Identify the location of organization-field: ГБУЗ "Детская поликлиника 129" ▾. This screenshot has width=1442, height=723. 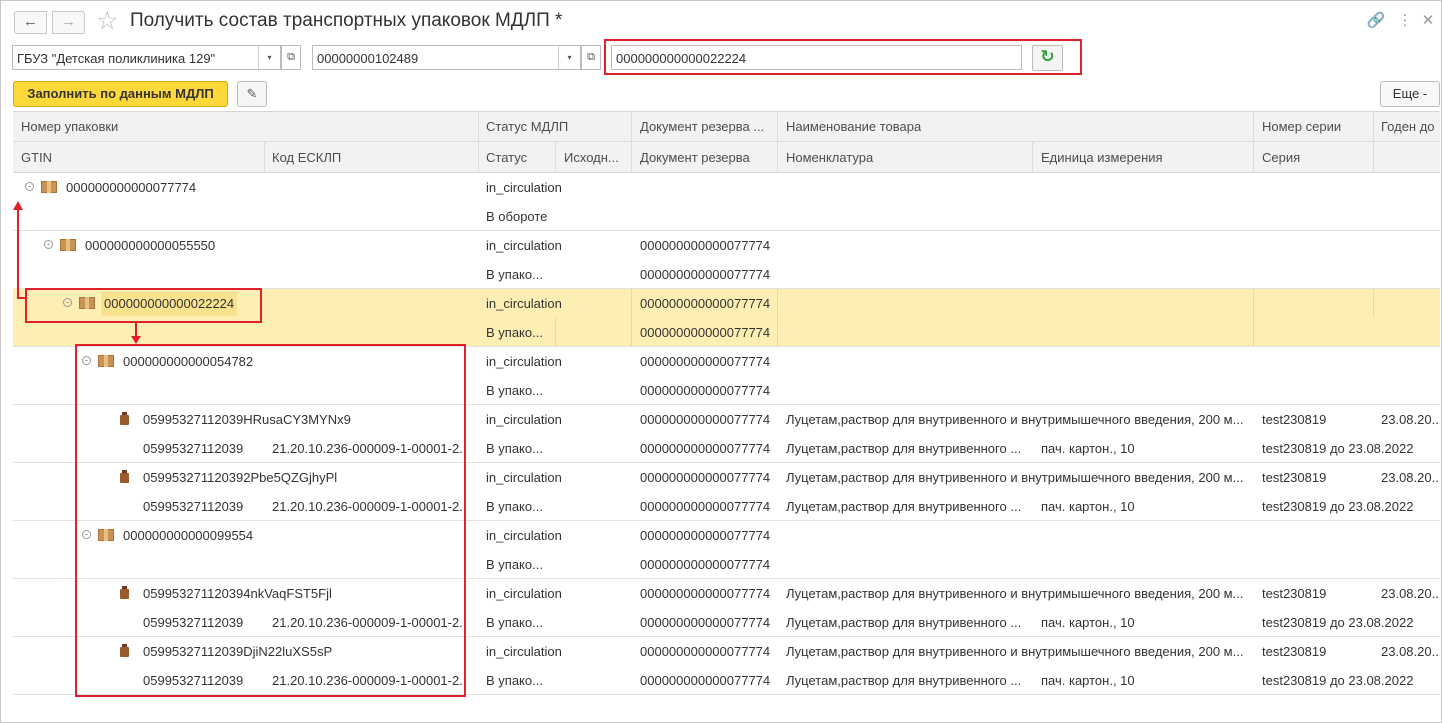
(146, 57).